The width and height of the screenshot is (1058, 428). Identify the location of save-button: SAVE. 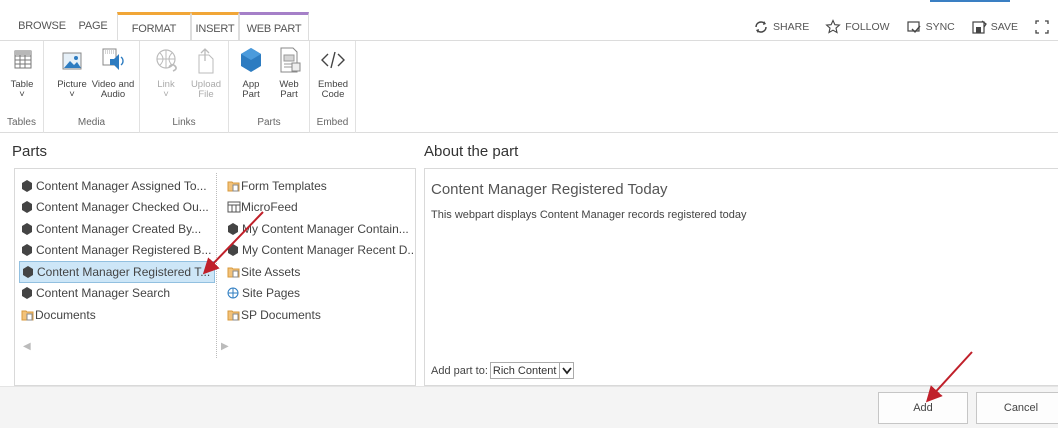
(994, 27).